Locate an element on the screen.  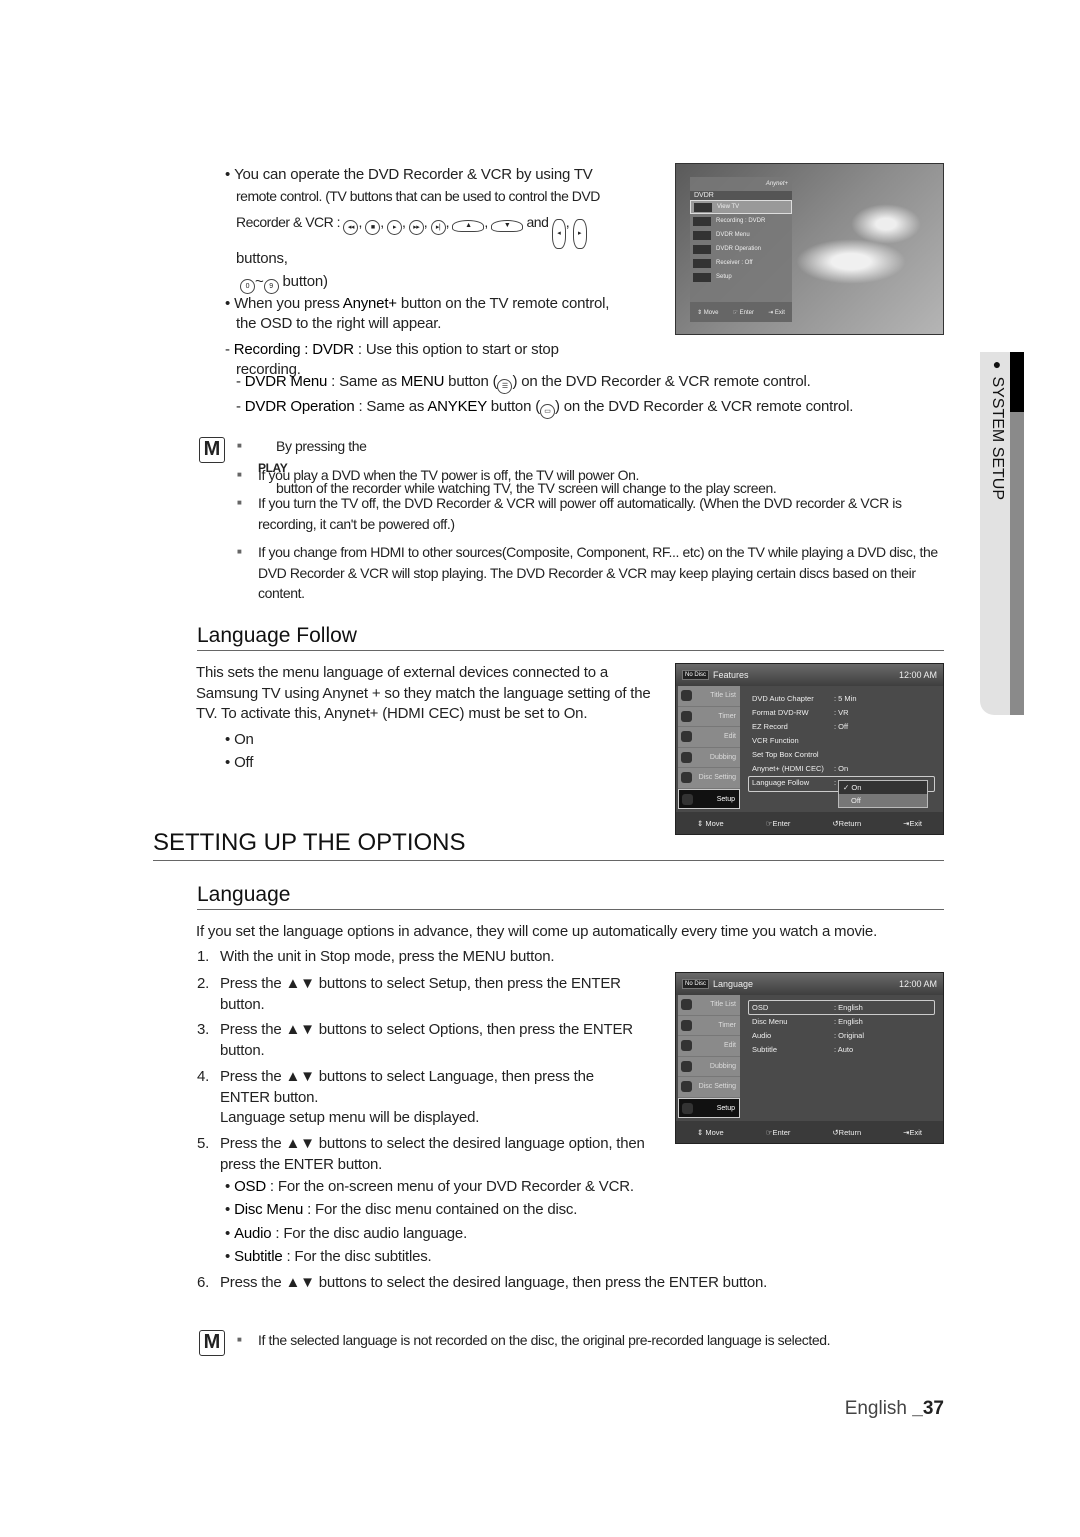
menu-title: DVDR is located at coordinates (741, 195).